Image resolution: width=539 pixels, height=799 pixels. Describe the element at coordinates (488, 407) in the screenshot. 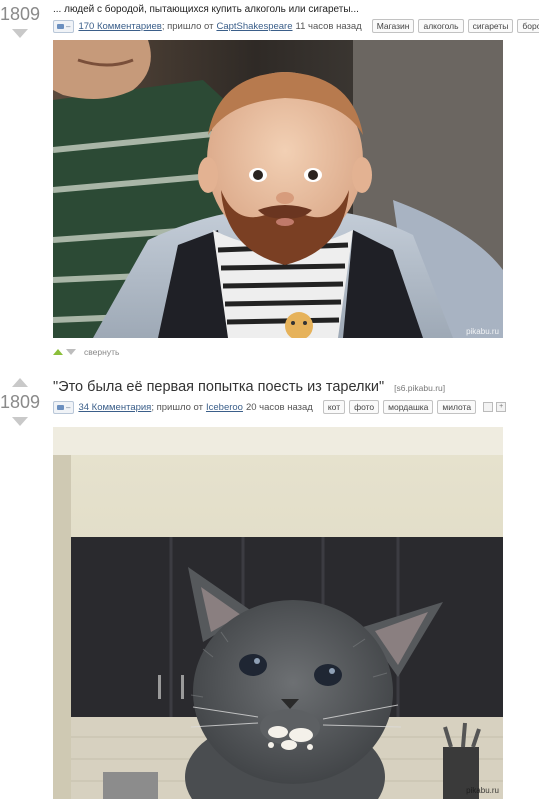

I see `save-icon` at that location.